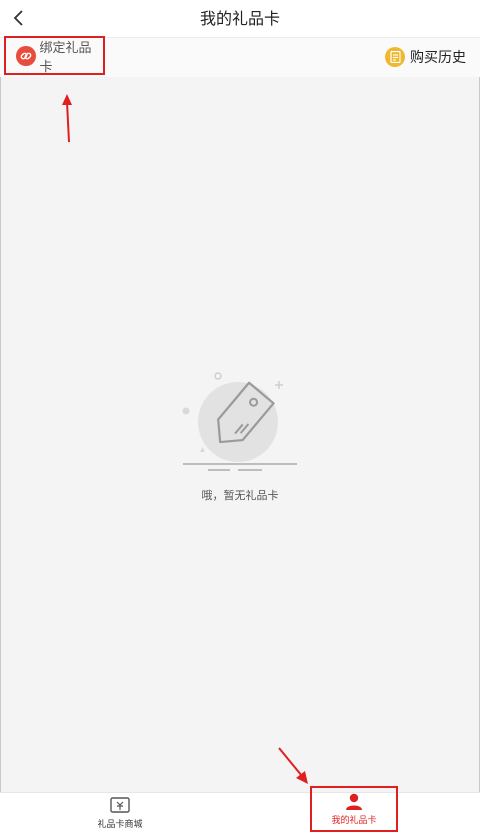 Image resolution: width=480 pixels, height=834 pixels. What do you see at coordinates (240, 495) in the screenshot?
I see `empty-state-message: 哦，暂无礼品卡` at bounding box center [240, 495].